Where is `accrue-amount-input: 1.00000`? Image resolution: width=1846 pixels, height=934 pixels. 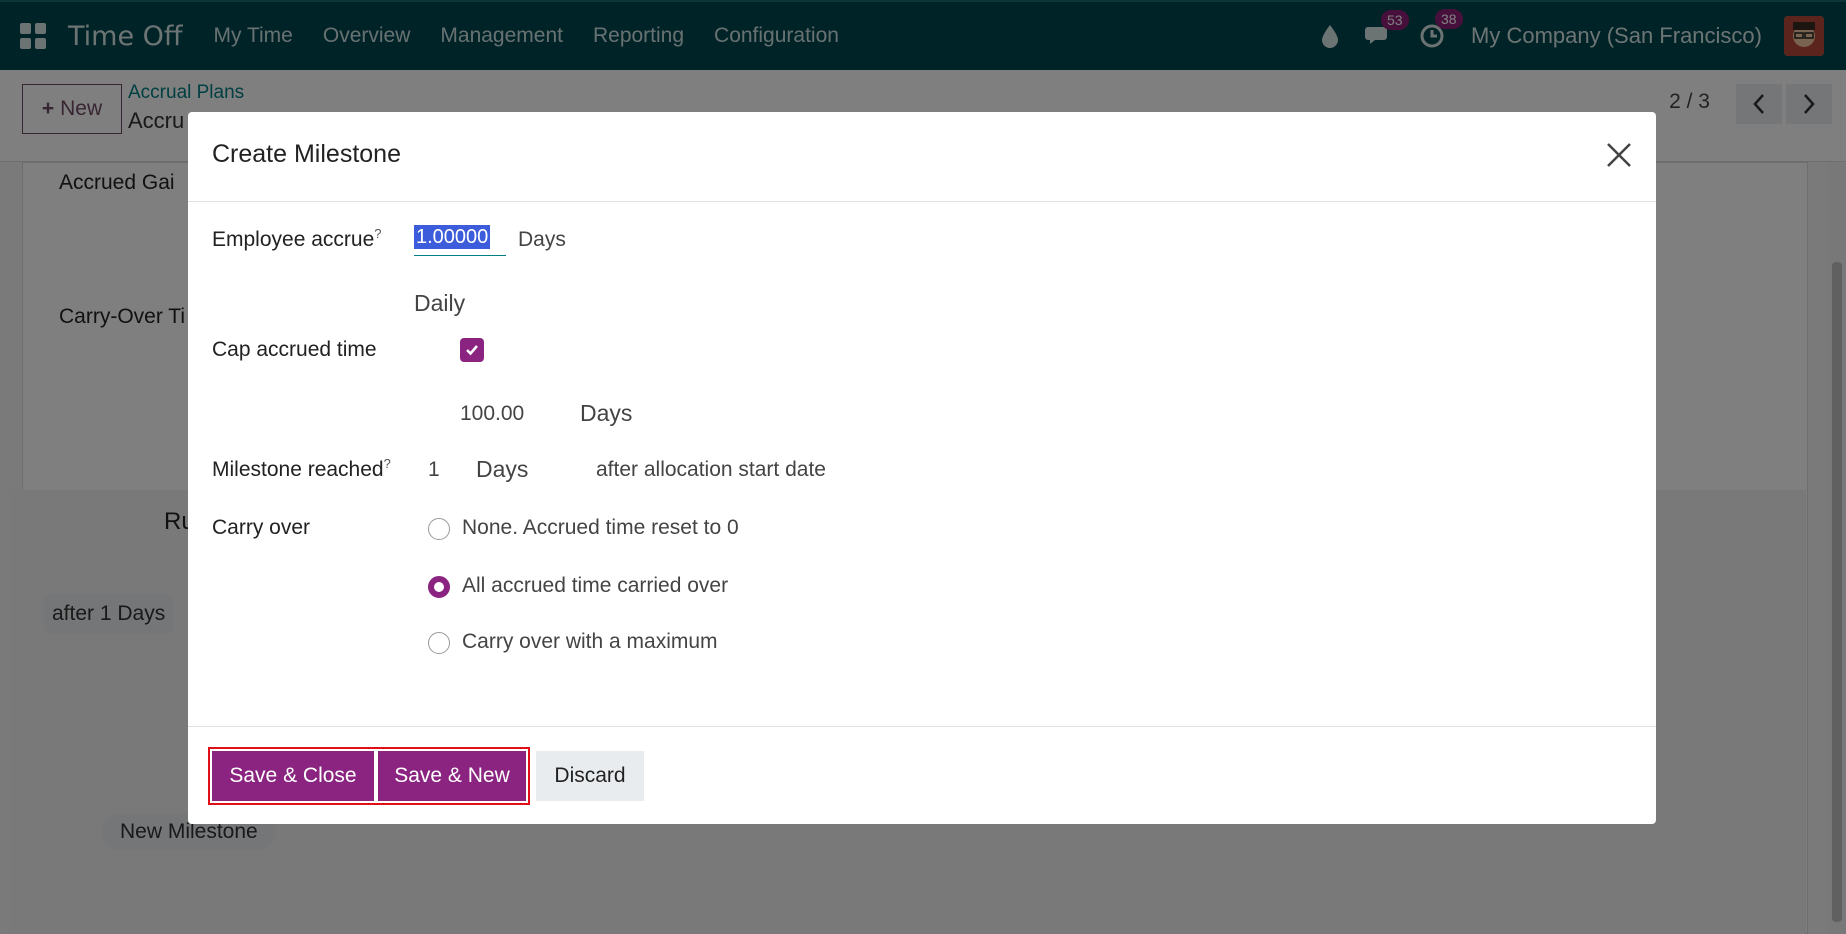 accrue-amount-input: 1.00000 is located at coordinates (460, 240).